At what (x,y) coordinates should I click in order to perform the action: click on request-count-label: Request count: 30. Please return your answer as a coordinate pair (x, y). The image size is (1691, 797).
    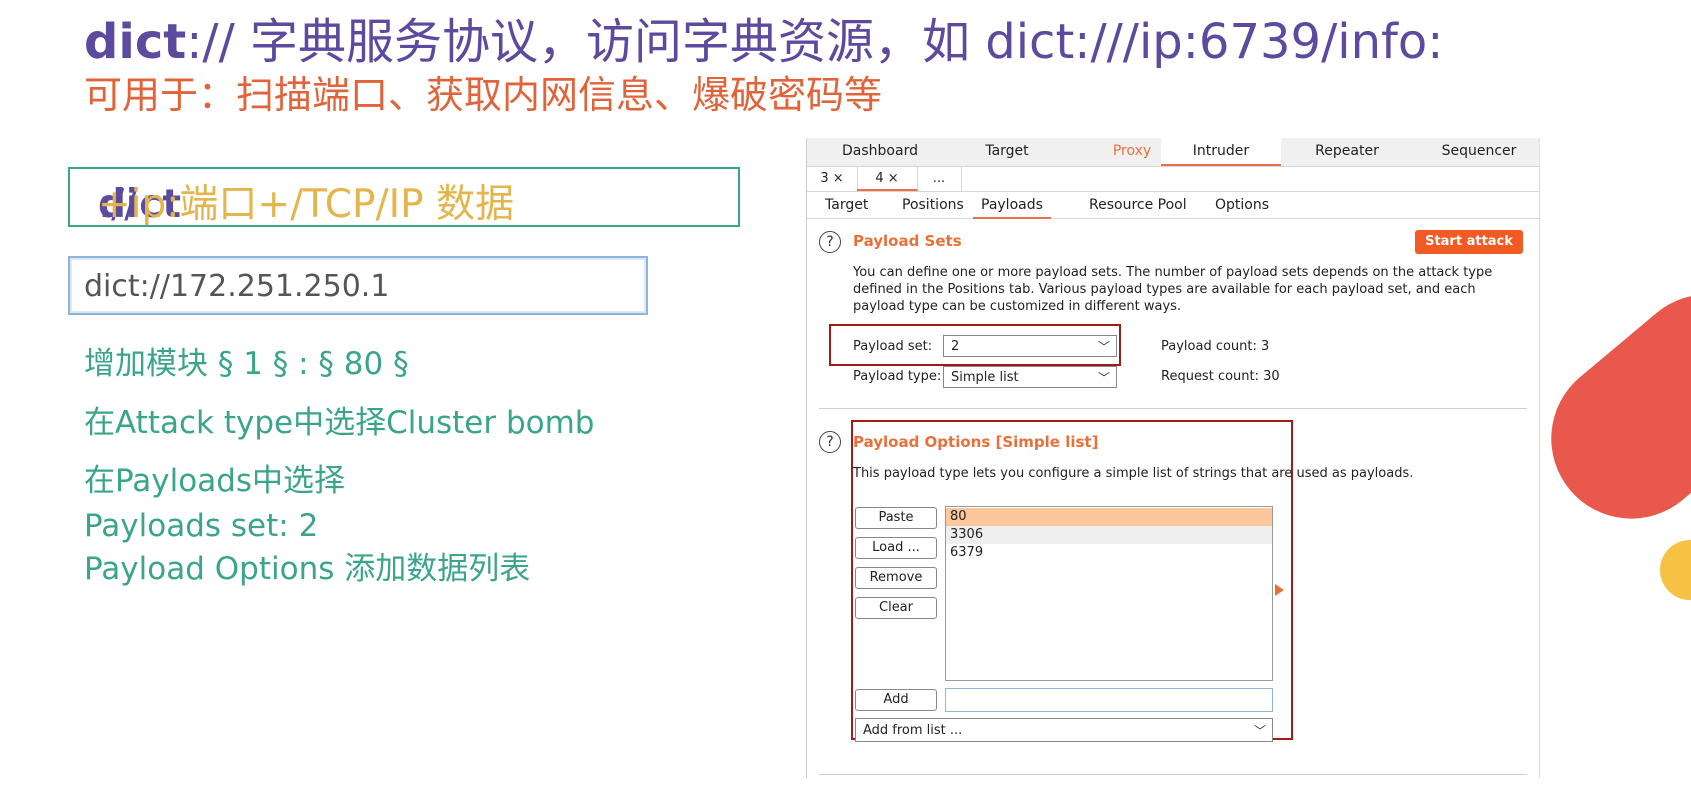
    Looking at the image, I should click on (1220, 376).